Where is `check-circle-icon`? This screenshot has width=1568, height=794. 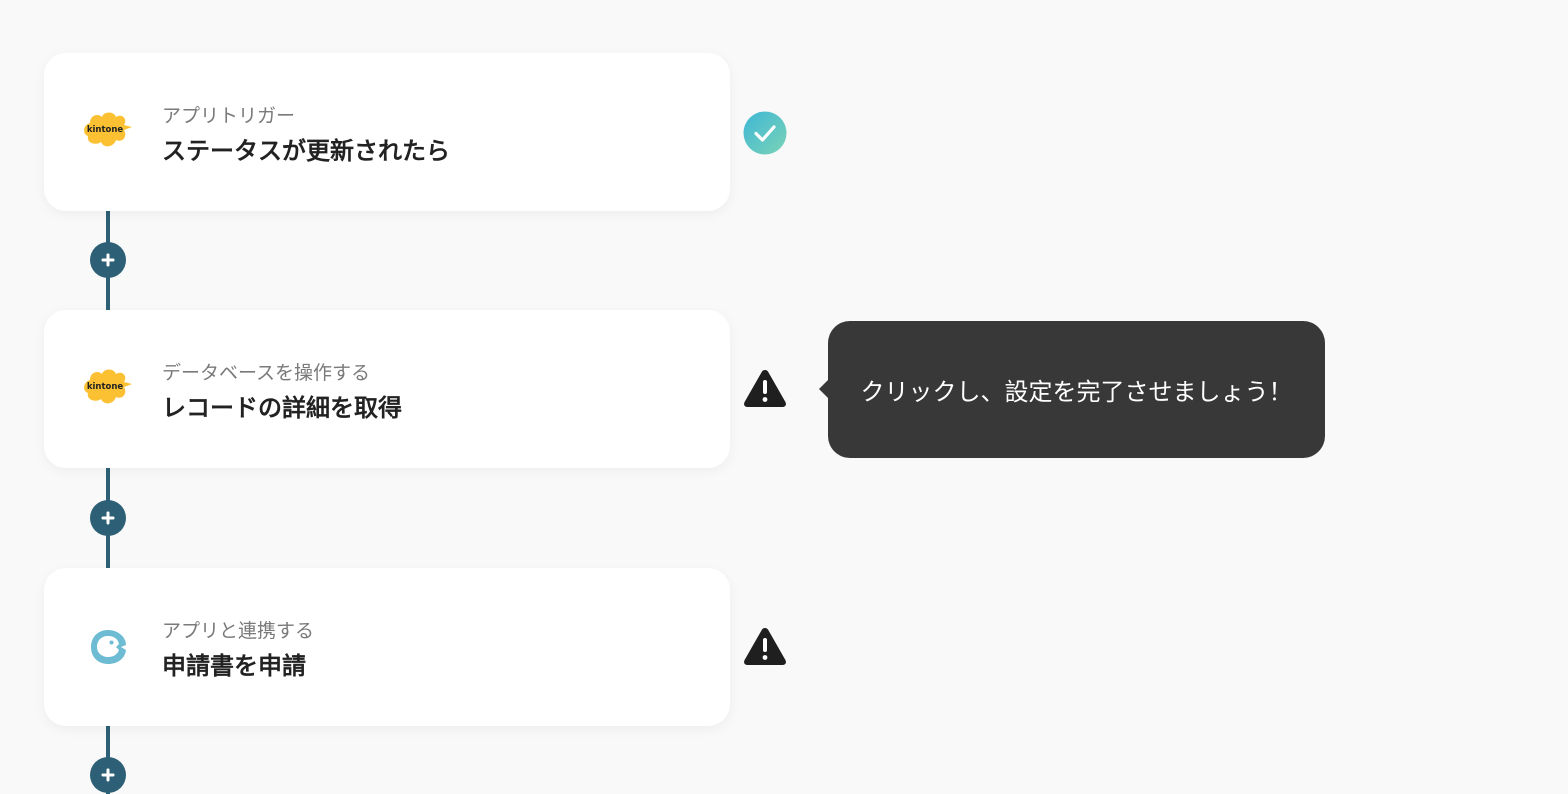 check-circle-icon is located at coordinates (765, 133).